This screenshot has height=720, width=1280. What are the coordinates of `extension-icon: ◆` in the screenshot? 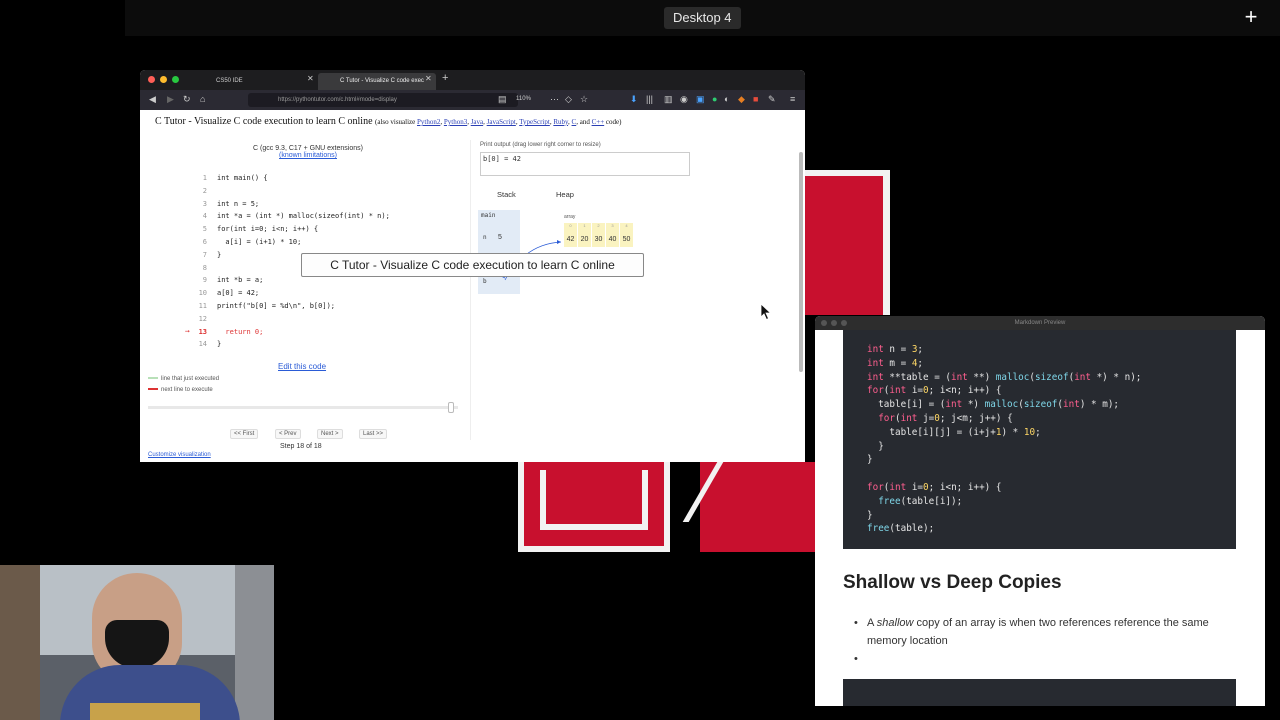 It's located at (741, 99).